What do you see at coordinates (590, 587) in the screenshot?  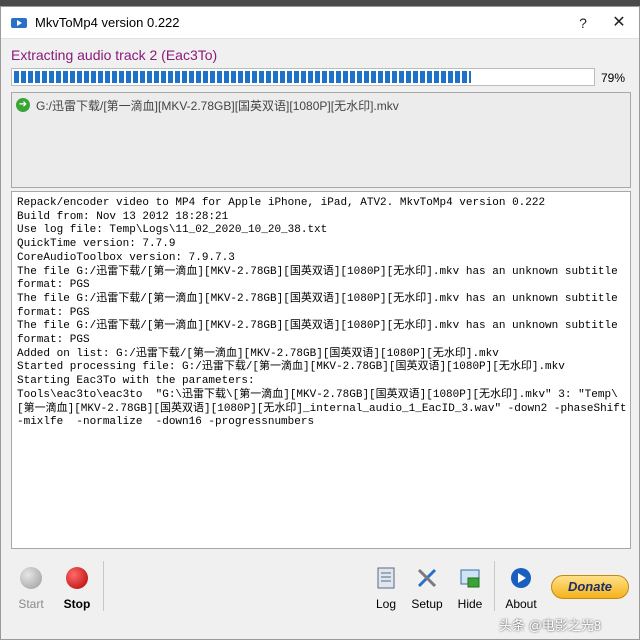 I see `donate-button: Donate` at bounding box center [590, 587].